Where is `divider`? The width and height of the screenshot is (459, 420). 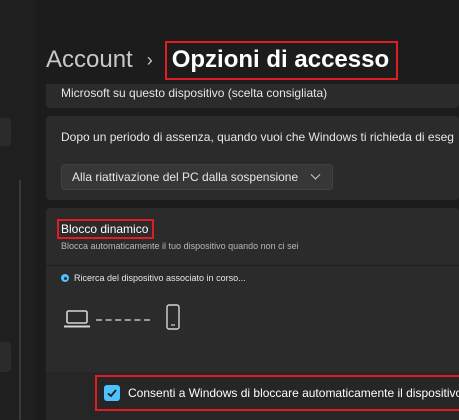 divider is located at coordinates (252, 265).